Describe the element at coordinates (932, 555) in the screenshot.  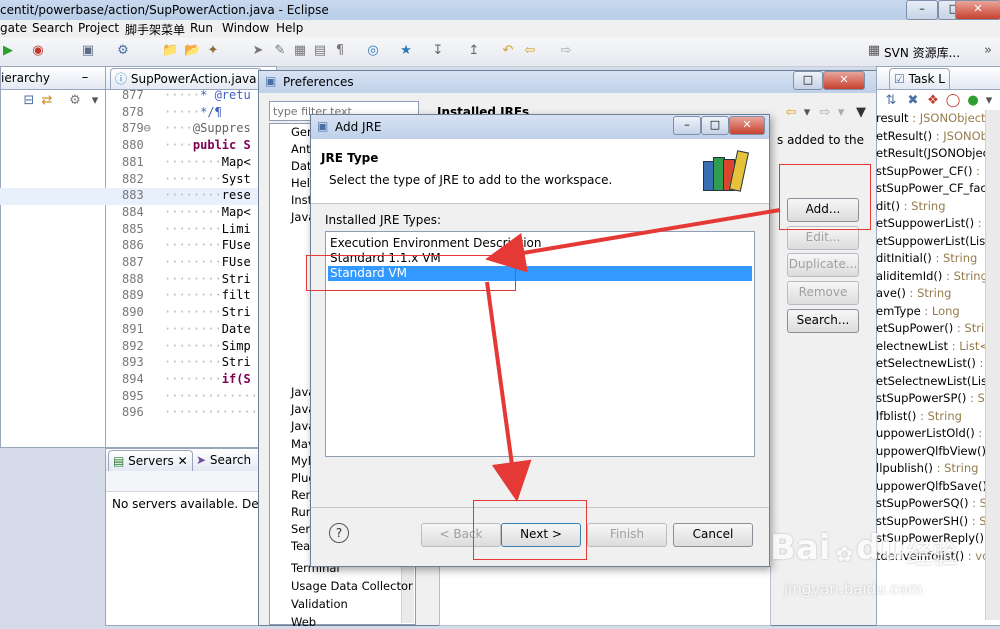
I see `watermark-cn: 经验` at that location.